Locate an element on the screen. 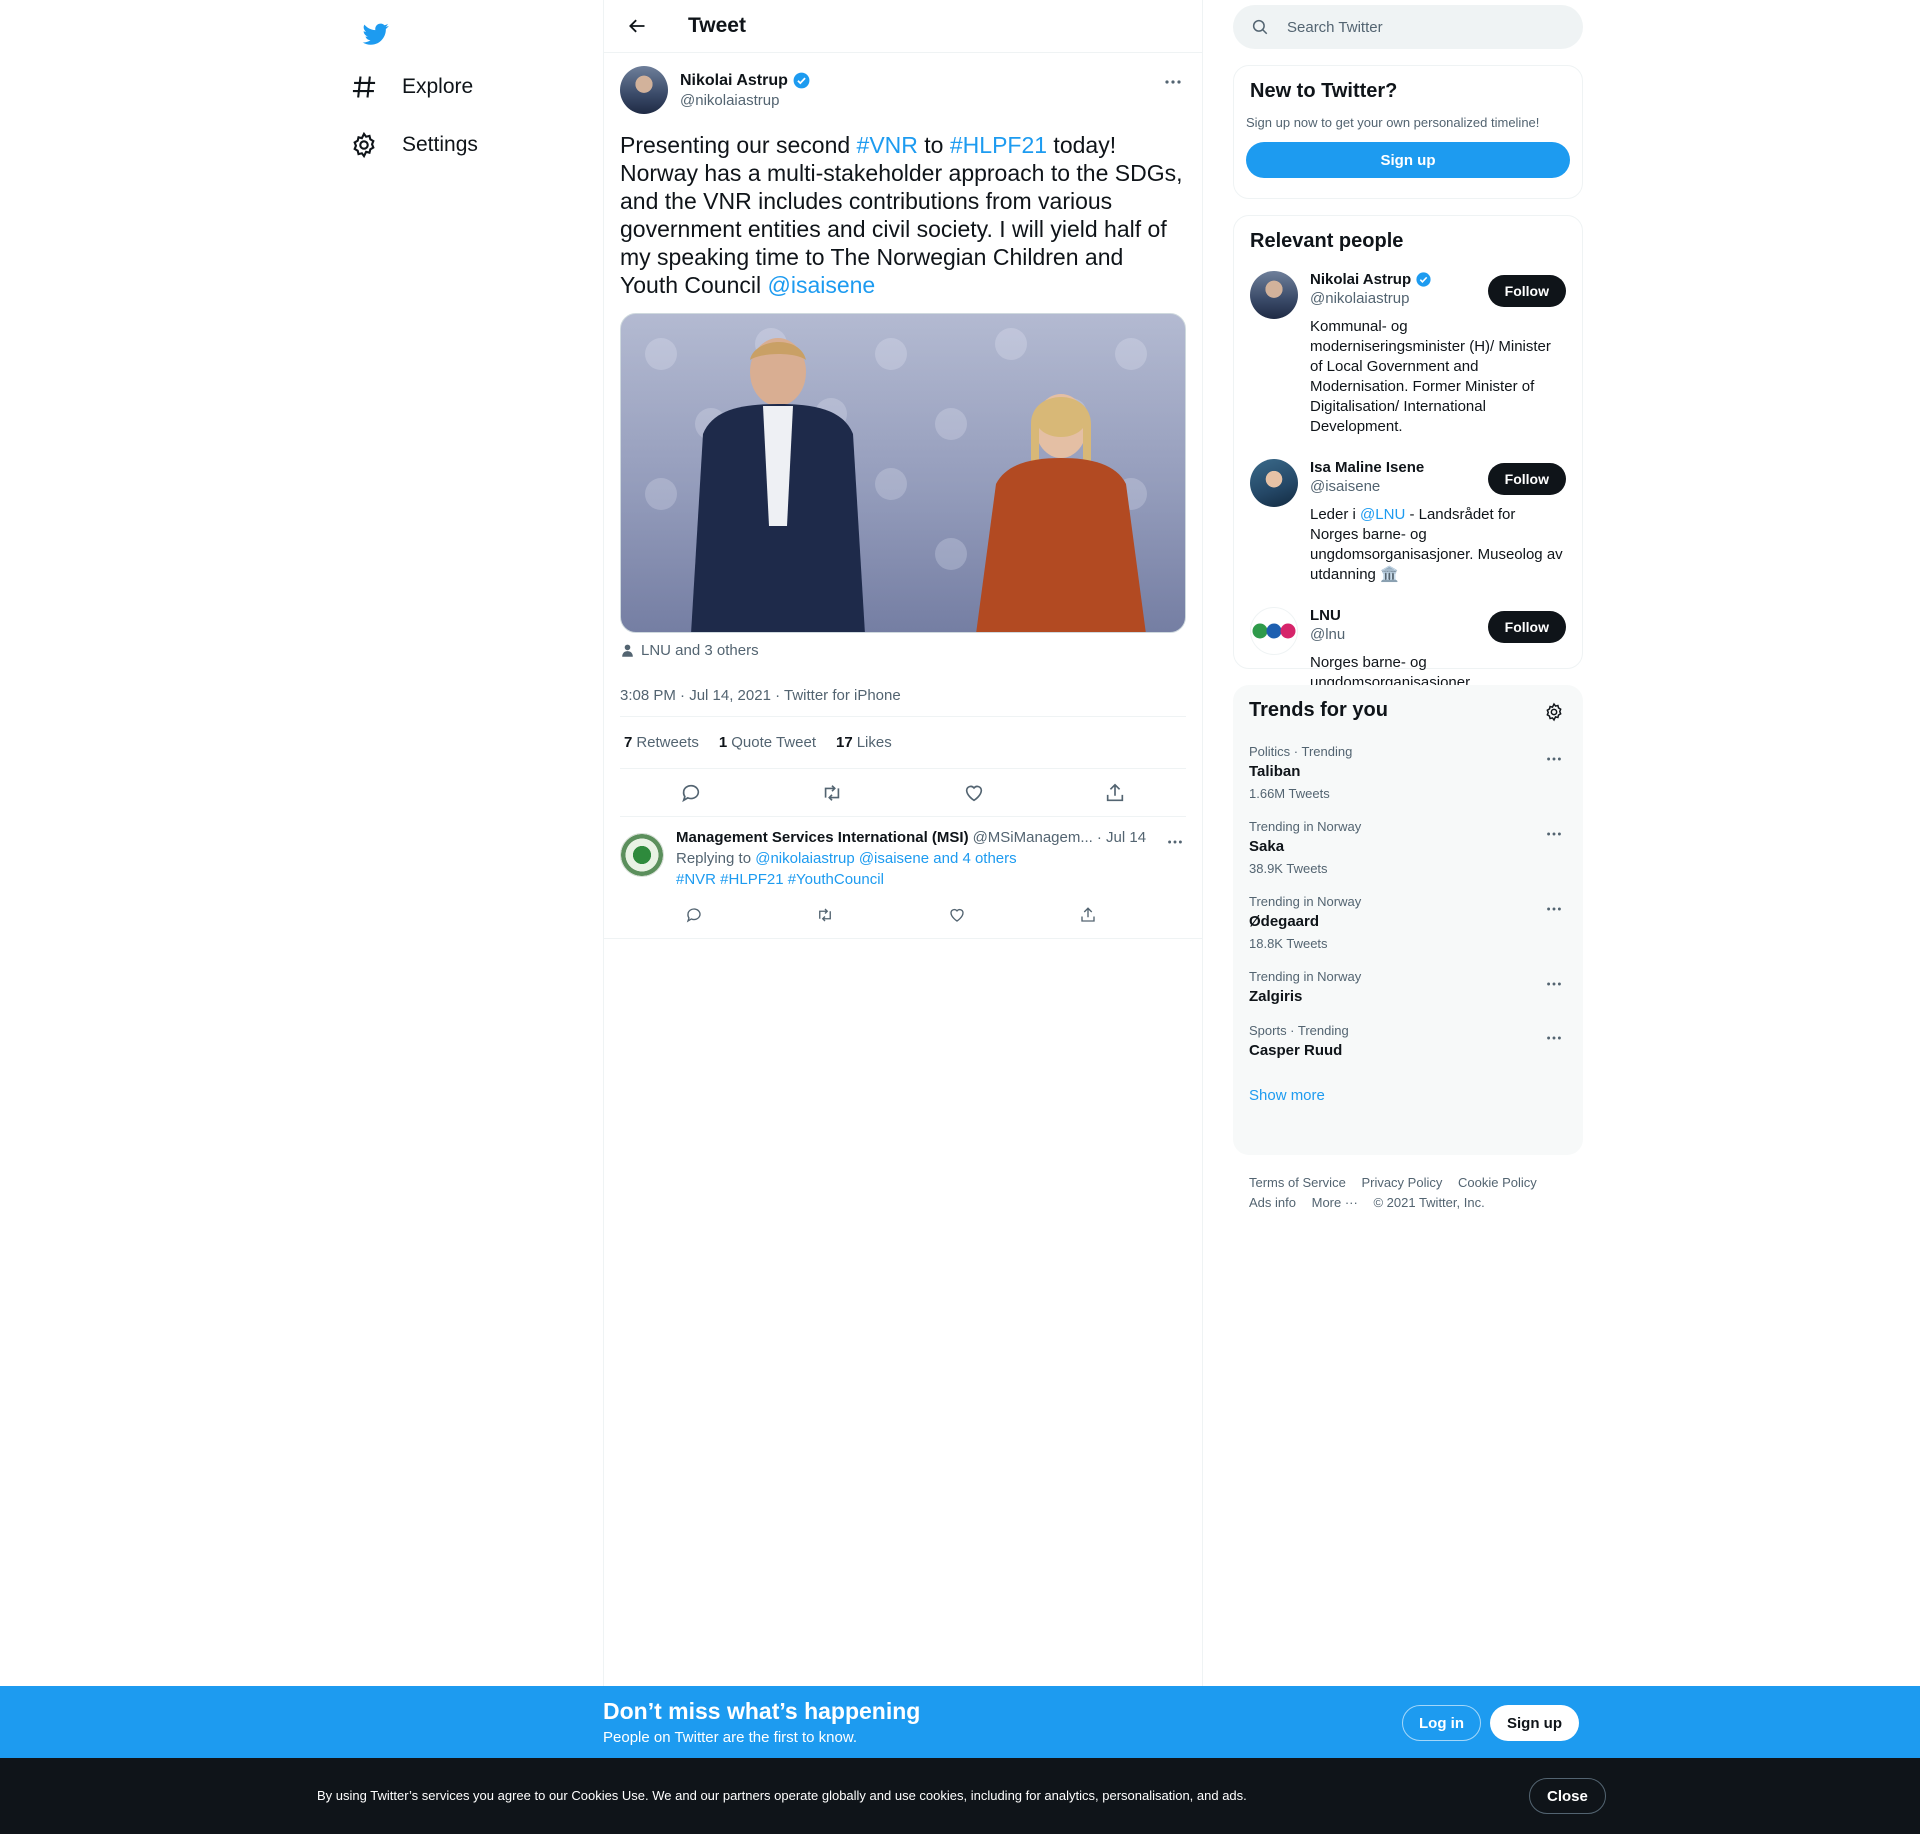 The image size is (1920, 1834). cookie-close-button: Close is located at coordinates (1567, 1796).